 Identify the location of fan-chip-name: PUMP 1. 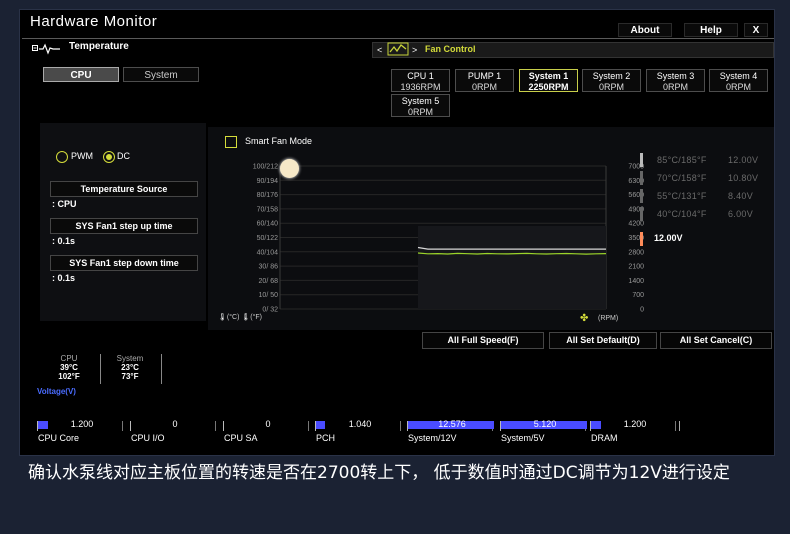
(484, 76).